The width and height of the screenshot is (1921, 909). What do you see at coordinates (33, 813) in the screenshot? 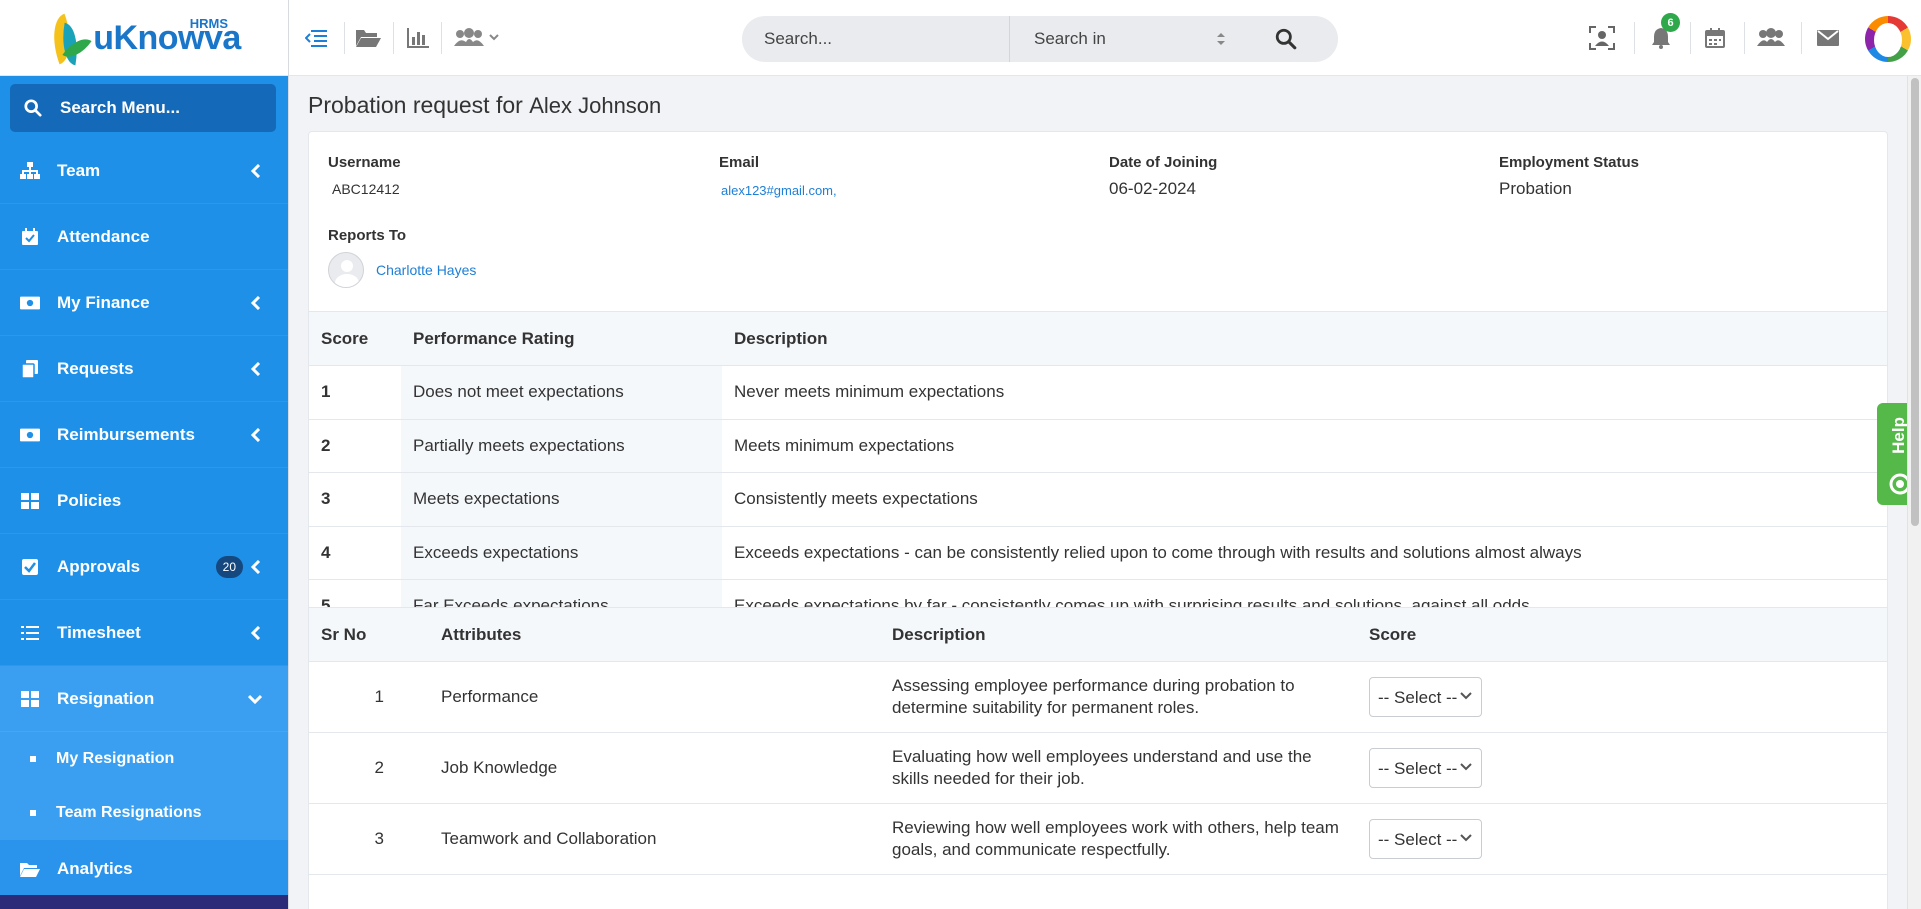
I see `bullet-icon` at bounding box center [33, 813].